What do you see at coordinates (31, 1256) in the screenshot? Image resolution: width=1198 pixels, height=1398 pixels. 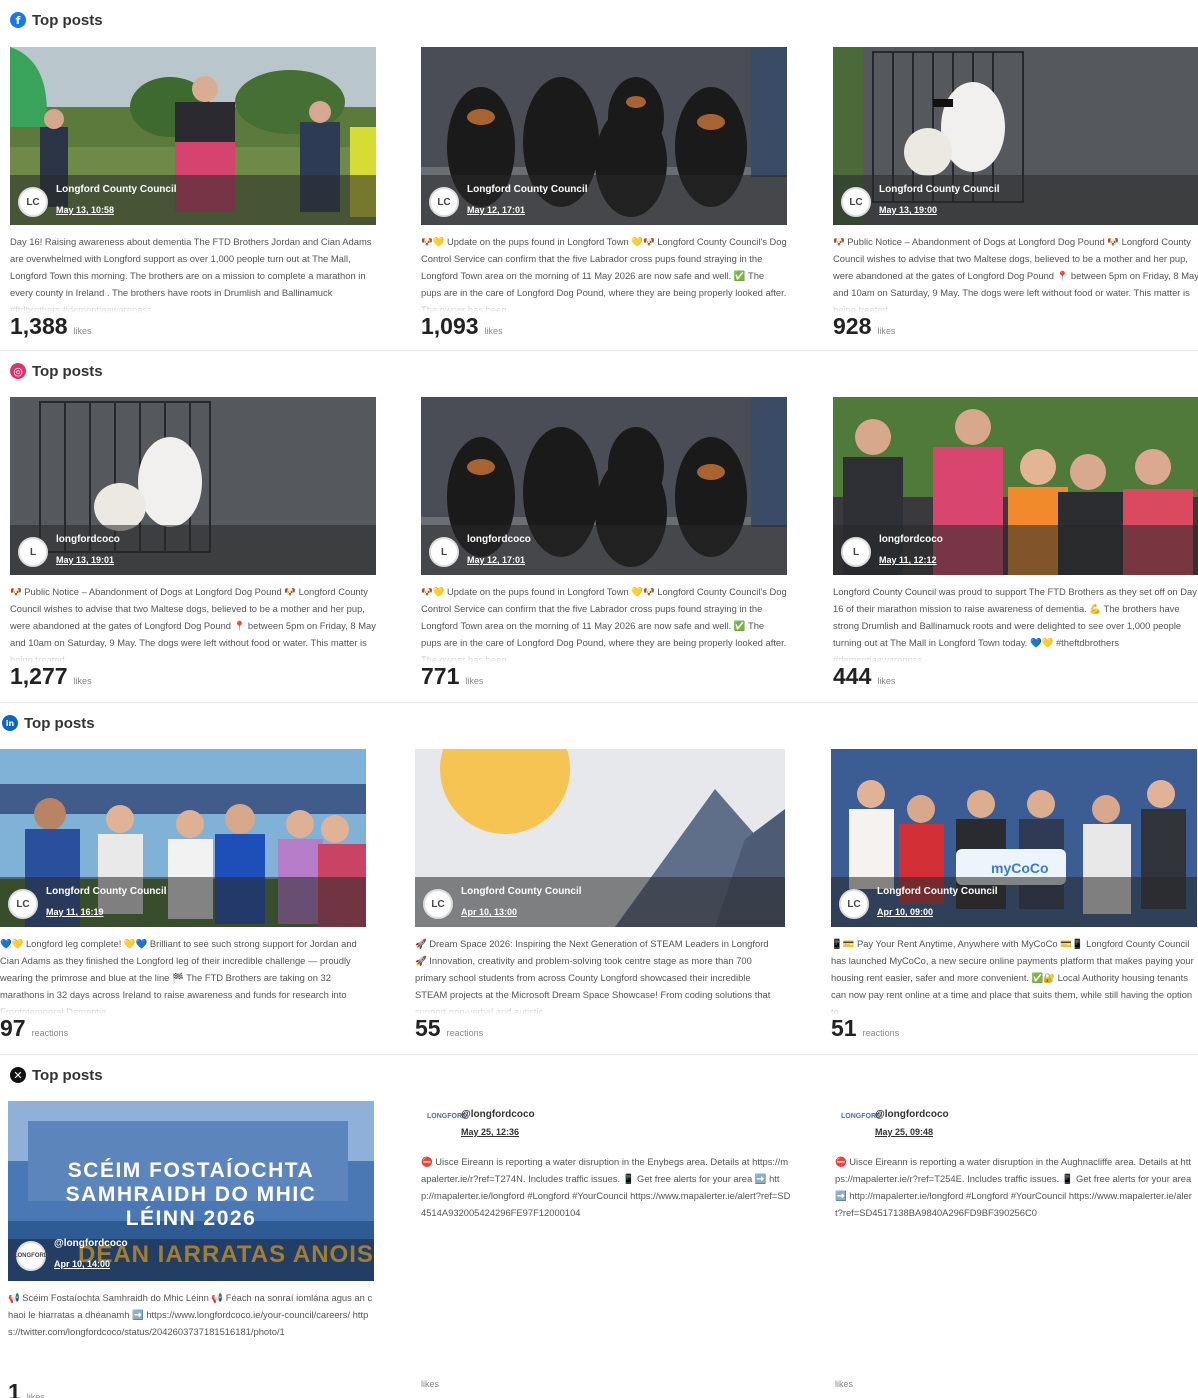 I see `avatar: LONGFORD` at bounding box center [31, 1256].